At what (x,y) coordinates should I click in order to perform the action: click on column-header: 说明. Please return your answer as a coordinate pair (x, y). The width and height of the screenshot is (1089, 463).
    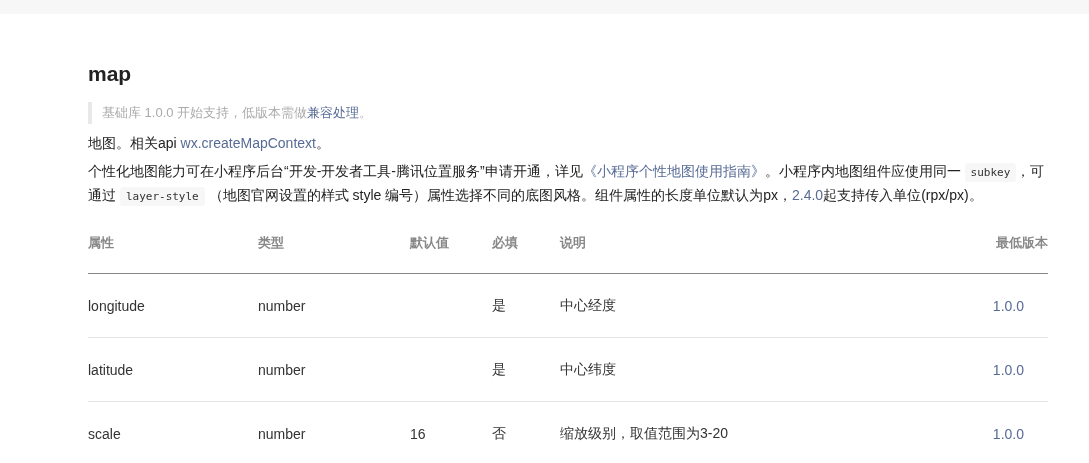
    Looking at the image, I should click on (573, 243).